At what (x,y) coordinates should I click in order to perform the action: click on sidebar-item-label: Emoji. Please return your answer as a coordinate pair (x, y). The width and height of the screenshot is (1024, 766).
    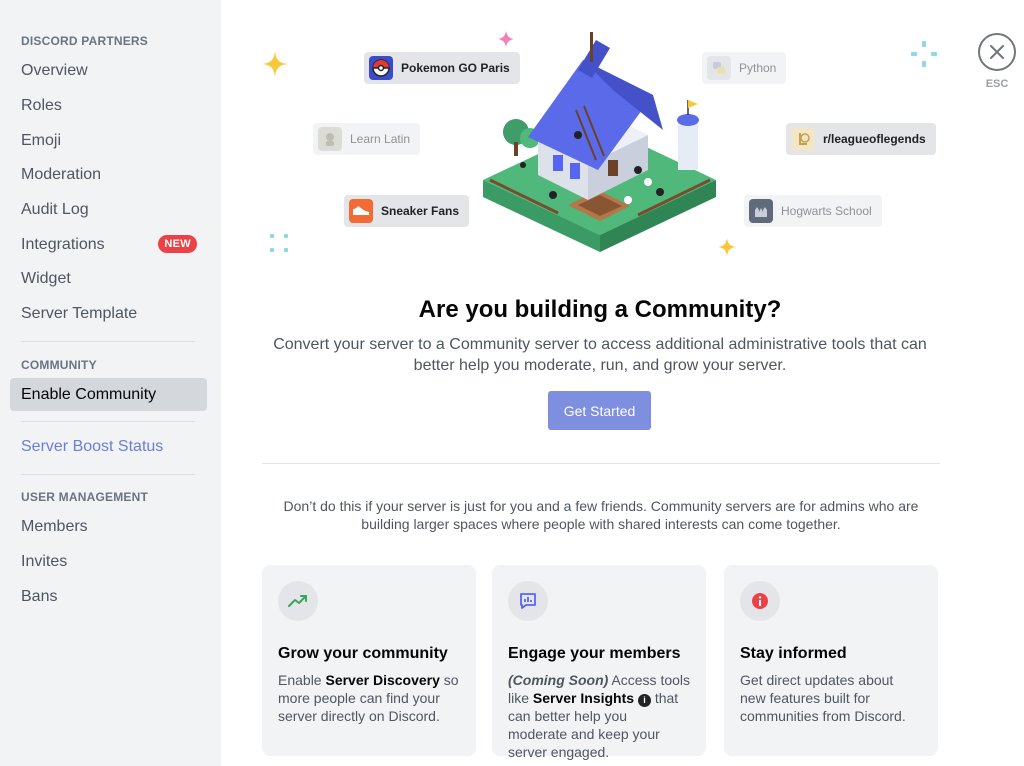
    Looking at the image, I should click on (41, 140).